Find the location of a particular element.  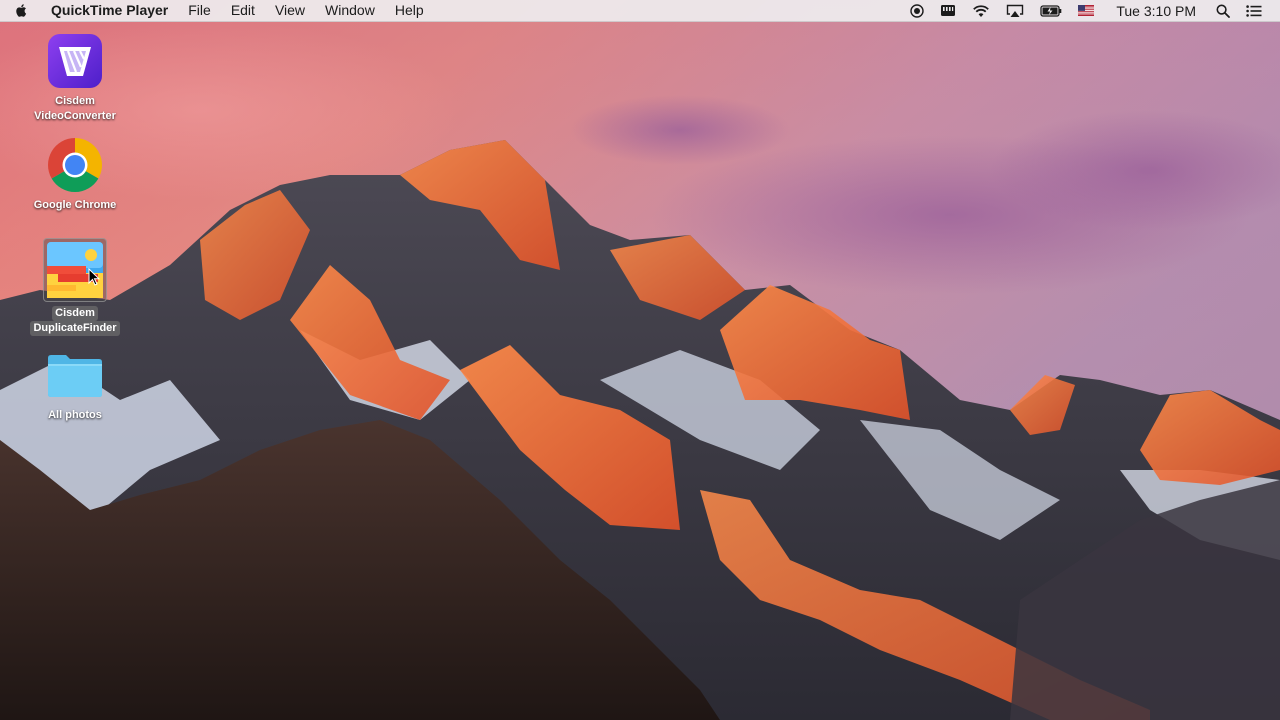

notification-center-status-item is located at coordinates (1254, 10).